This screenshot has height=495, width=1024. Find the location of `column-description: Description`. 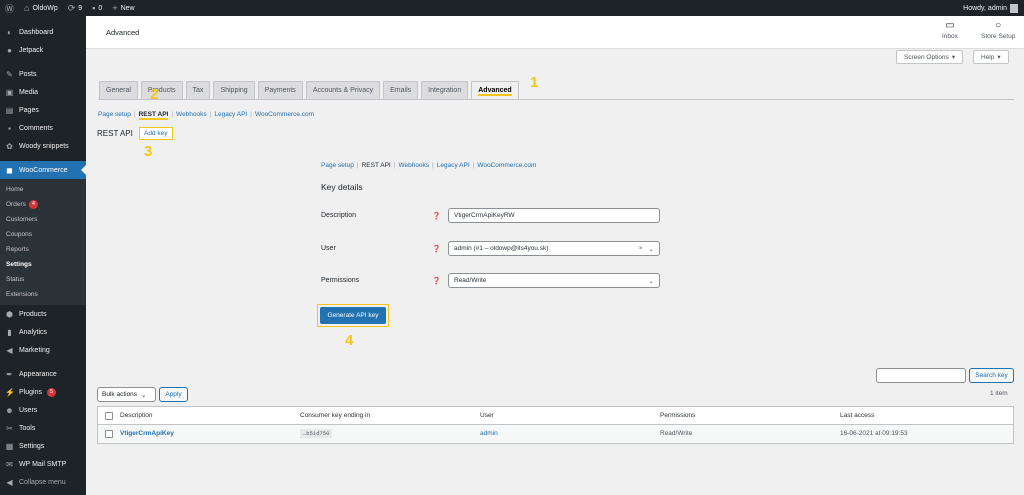

column-description: Description is located at coordinates (136, 415).